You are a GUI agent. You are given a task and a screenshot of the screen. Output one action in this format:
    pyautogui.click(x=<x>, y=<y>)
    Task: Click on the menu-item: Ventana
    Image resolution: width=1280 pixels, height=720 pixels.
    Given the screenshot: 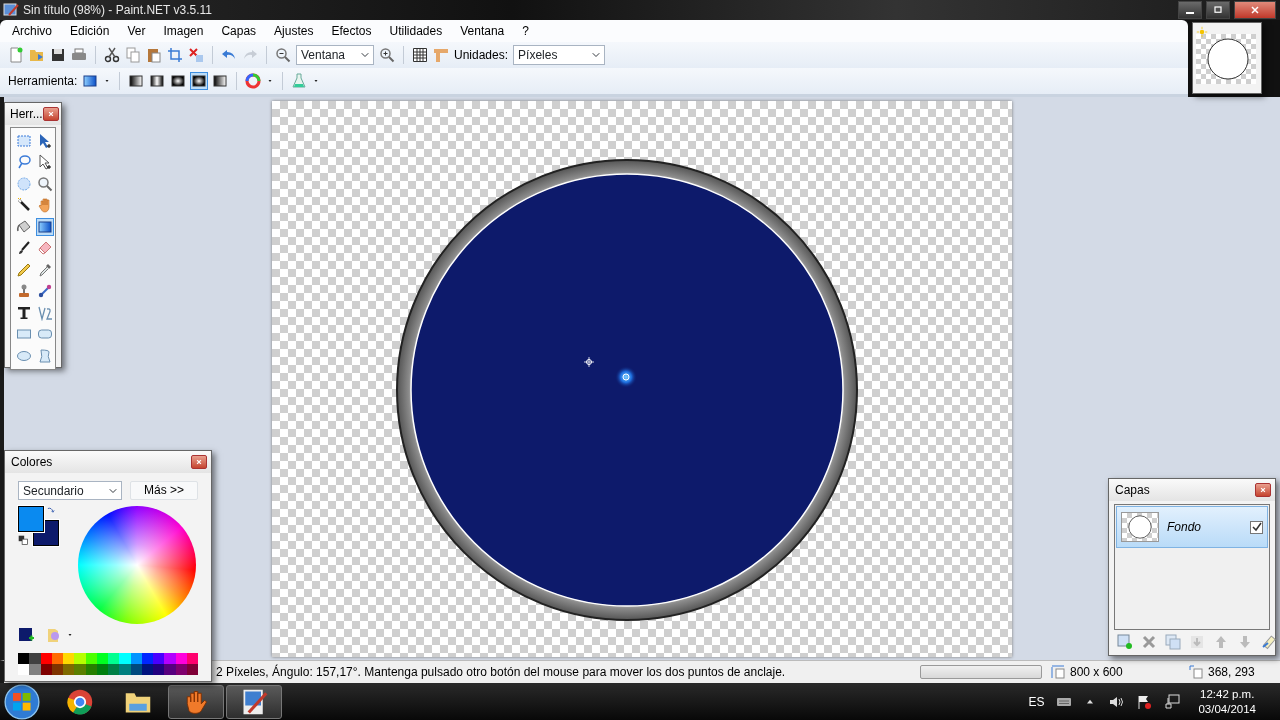 What is the action you would take?
    pyautogui.click(x=482, y=31)
    